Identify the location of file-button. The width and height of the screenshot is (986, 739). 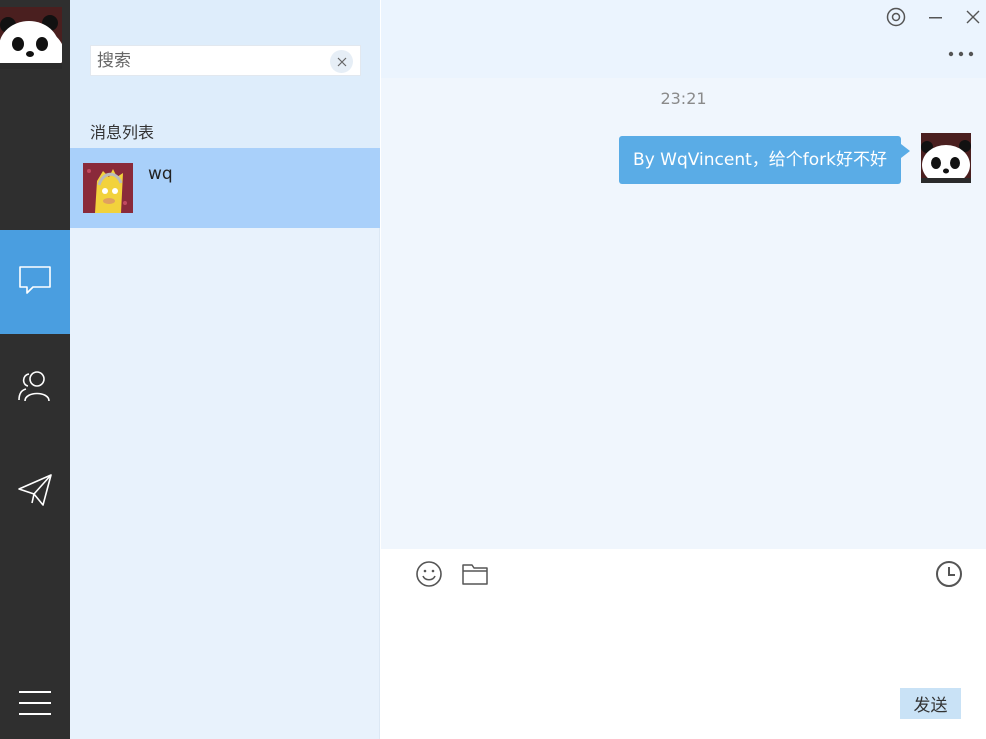
(475, 574).